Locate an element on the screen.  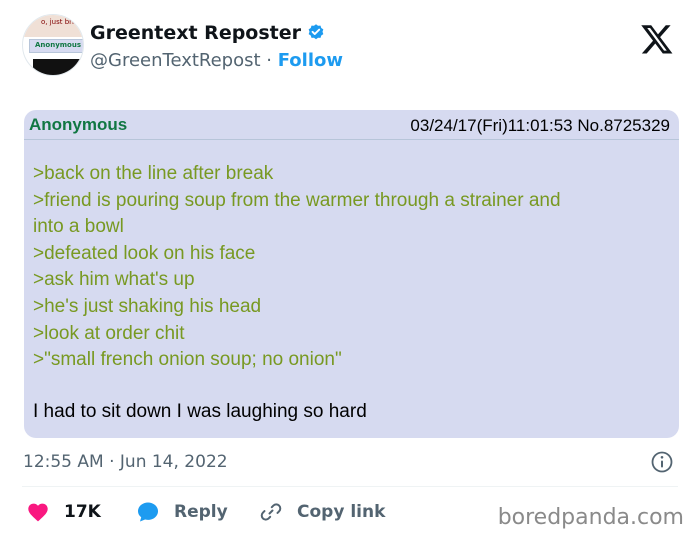
avatar-thumb-post: Anonymous is located at coordinates (56, 46).